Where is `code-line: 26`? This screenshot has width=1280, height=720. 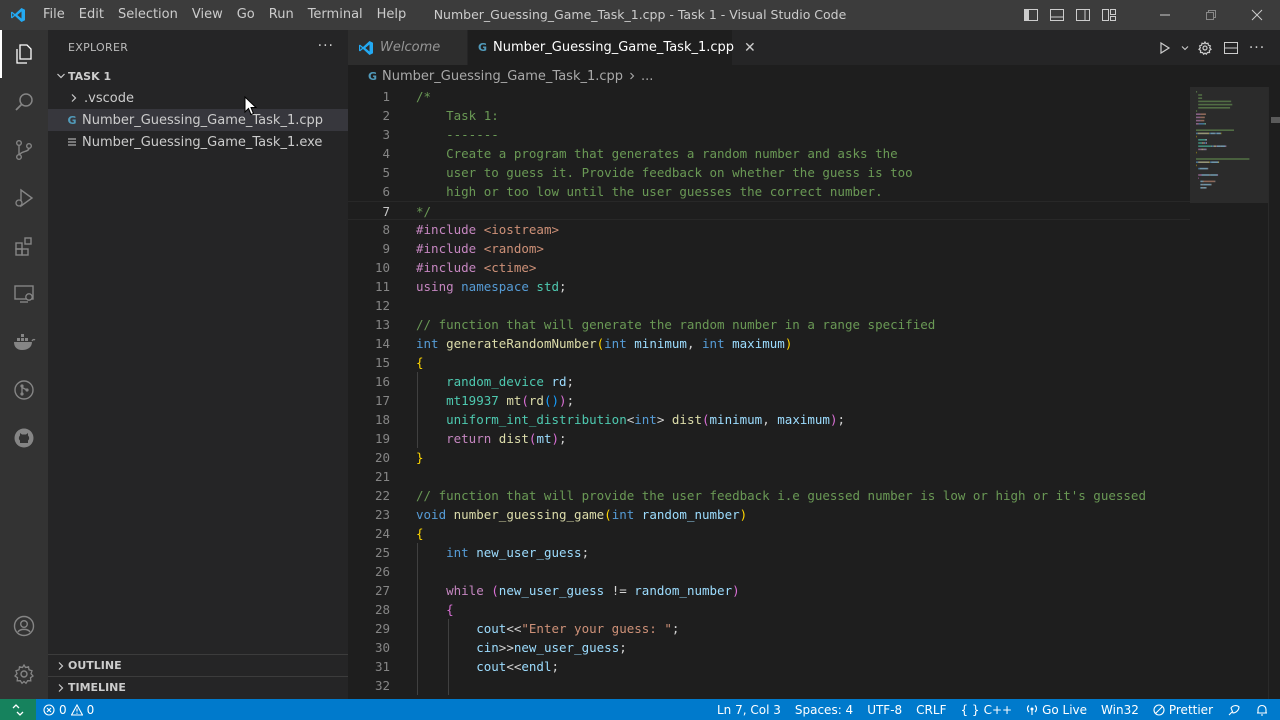
code-line: 26 is located at coordinates (769, 571).